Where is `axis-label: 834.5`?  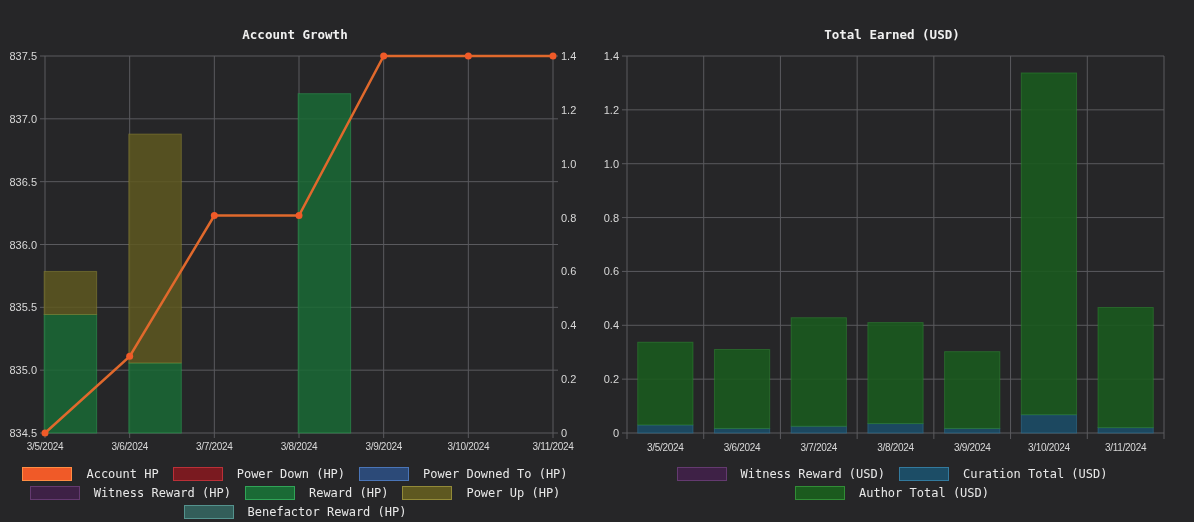
axis-label: 834.5 is located at coordinates (23, 433).